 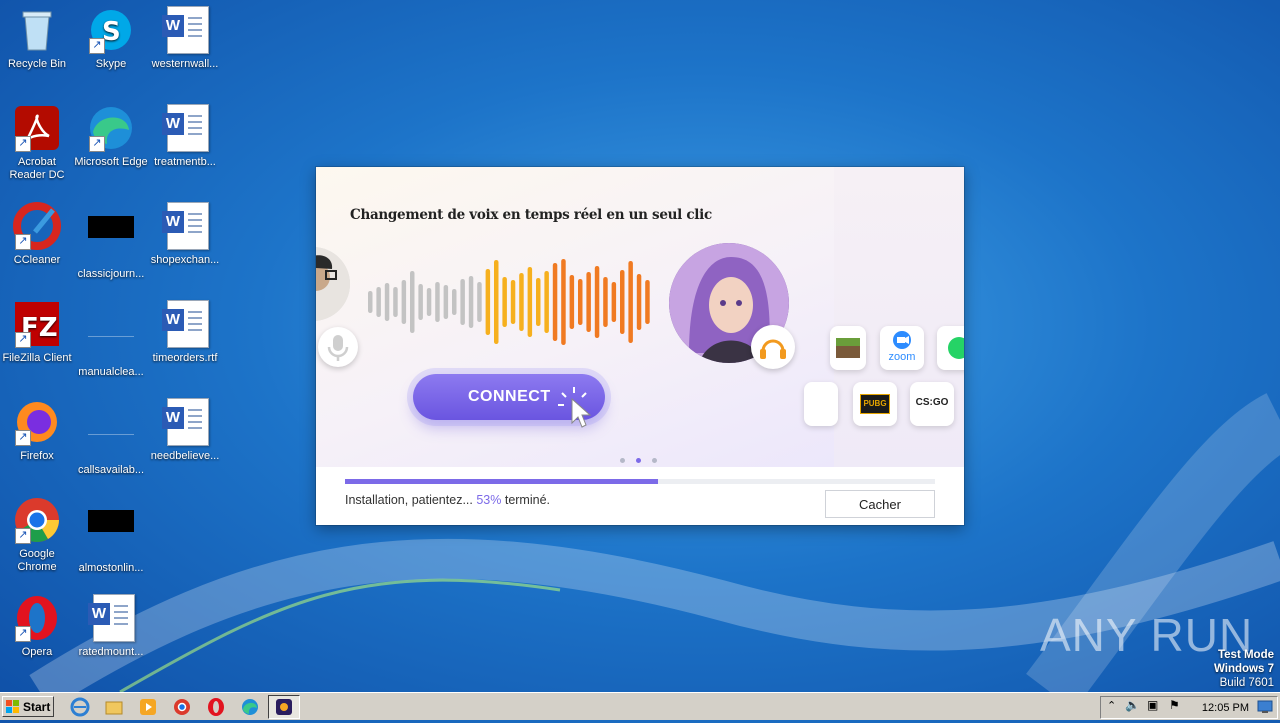 What do you see at coordinates (1245, 655) in the screenshot?
I see `test-mode-line: Test Mode` at bounding box center [1245, 655].